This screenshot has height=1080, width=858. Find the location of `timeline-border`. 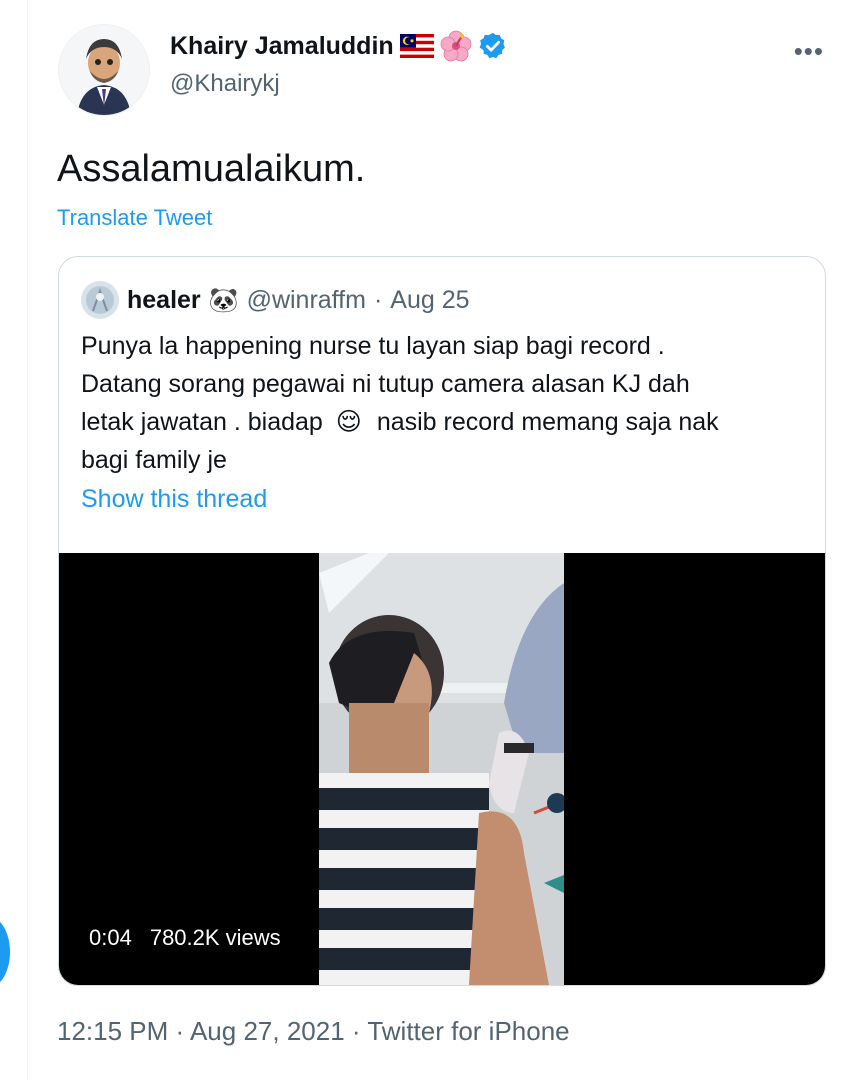

timeline-border is located at coordinates (27, 540).